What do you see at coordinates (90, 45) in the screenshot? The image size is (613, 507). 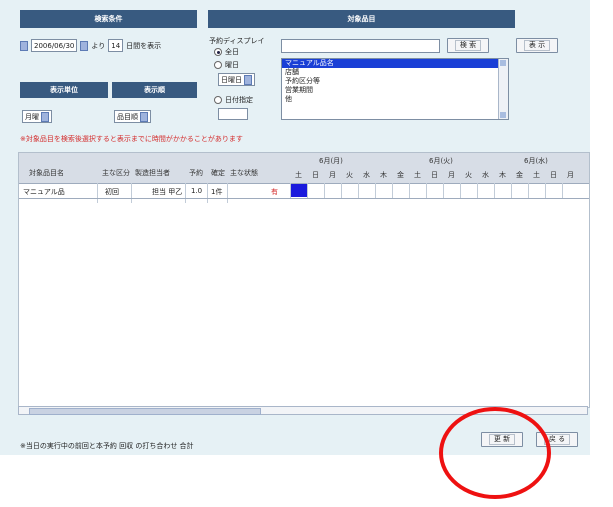 I see `date-controls: 2006/06/30 より 14 日間を表示` at bounding box center [90, 45].